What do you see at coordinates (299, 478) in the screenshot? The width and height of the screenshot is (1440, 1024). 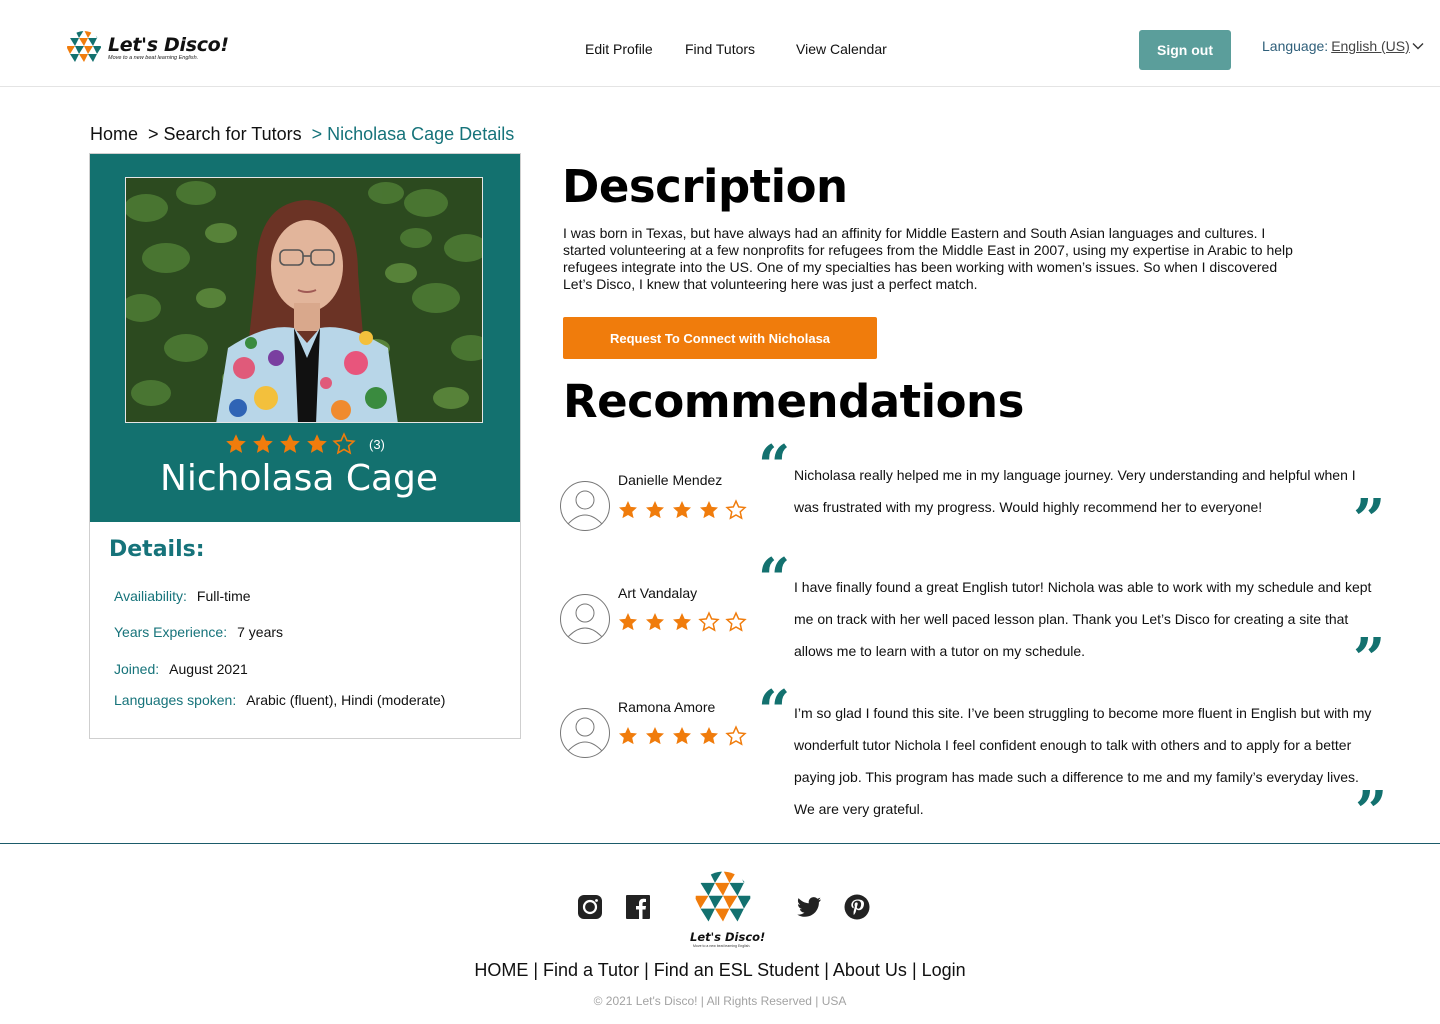 I see `tutor-name: Nicholasa Cage` at bounding box center [299, 478].